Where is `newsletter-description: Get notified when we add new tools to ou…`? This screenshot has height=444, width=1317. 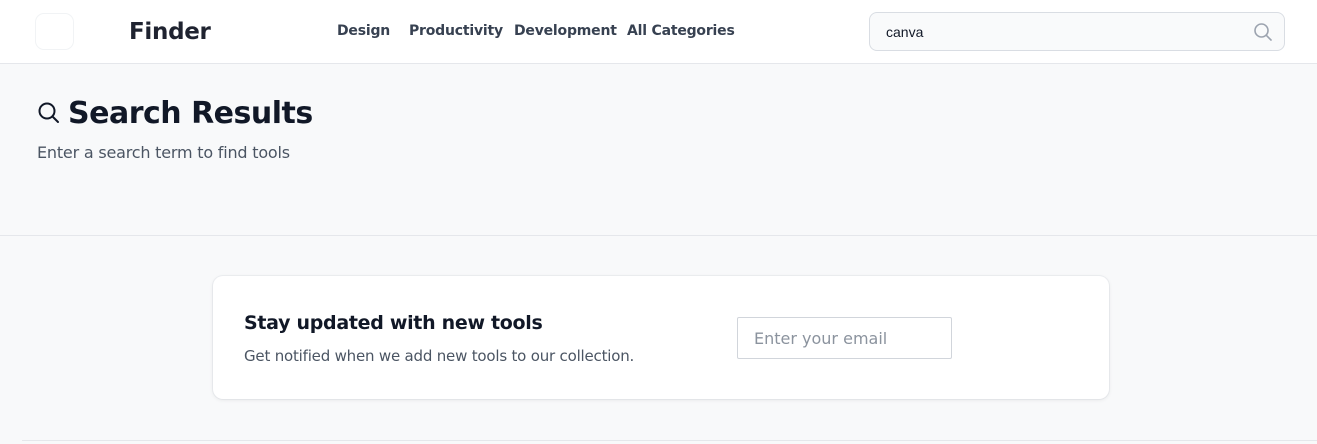
newsletter-description: Get notified when we add new tools to ou… is located at coordinates (439, 356).